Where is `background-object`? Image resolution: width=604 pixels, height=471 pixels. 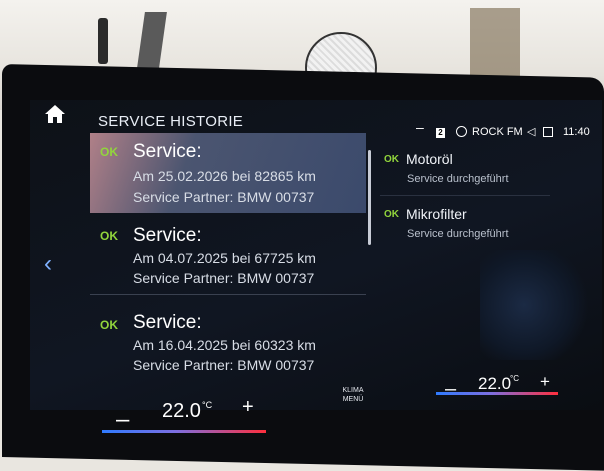
background-object is located at coordinates (103, 41).